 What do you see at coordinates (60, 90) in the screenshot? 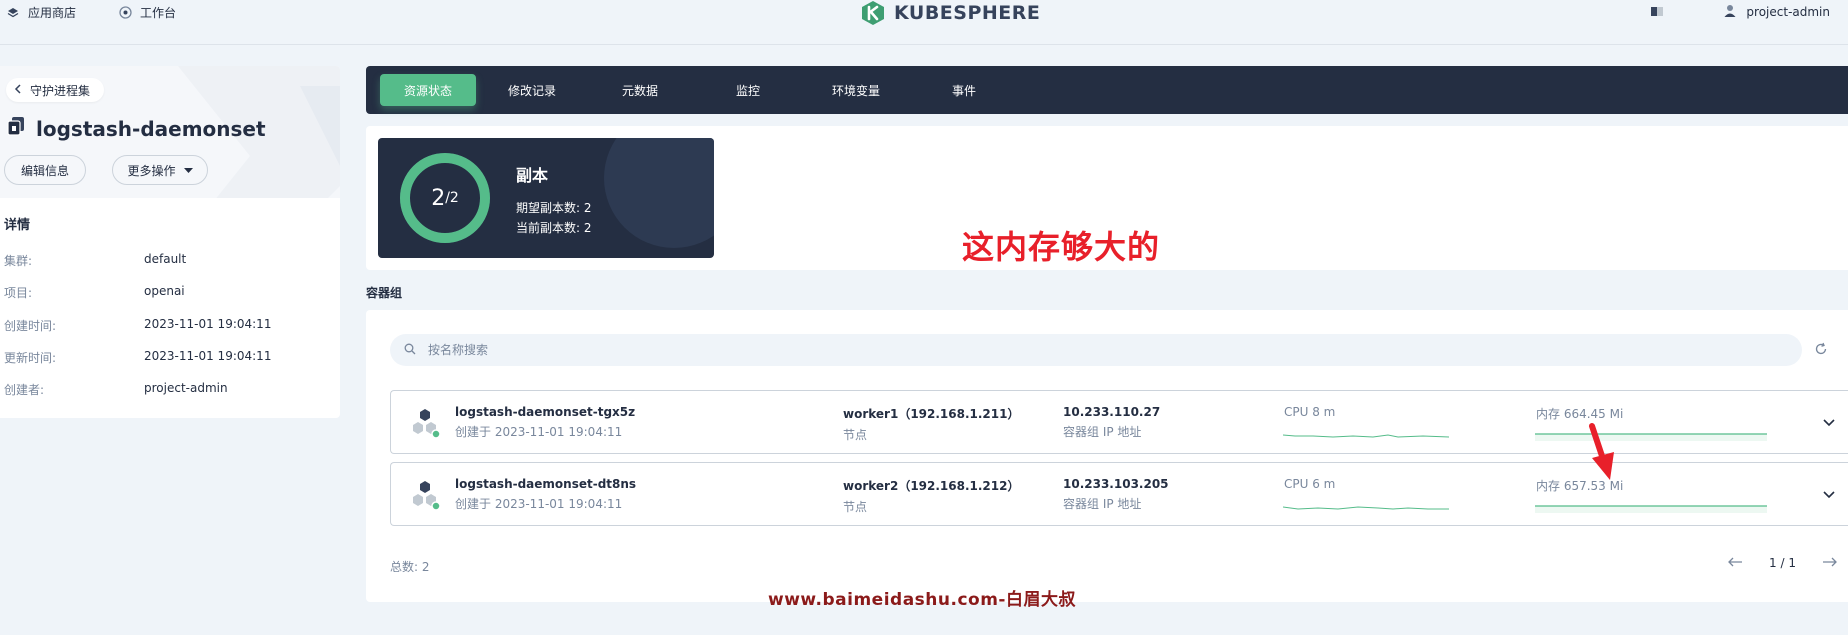
I see `back-label: 守护进程集` at bounding box center [60, 90].